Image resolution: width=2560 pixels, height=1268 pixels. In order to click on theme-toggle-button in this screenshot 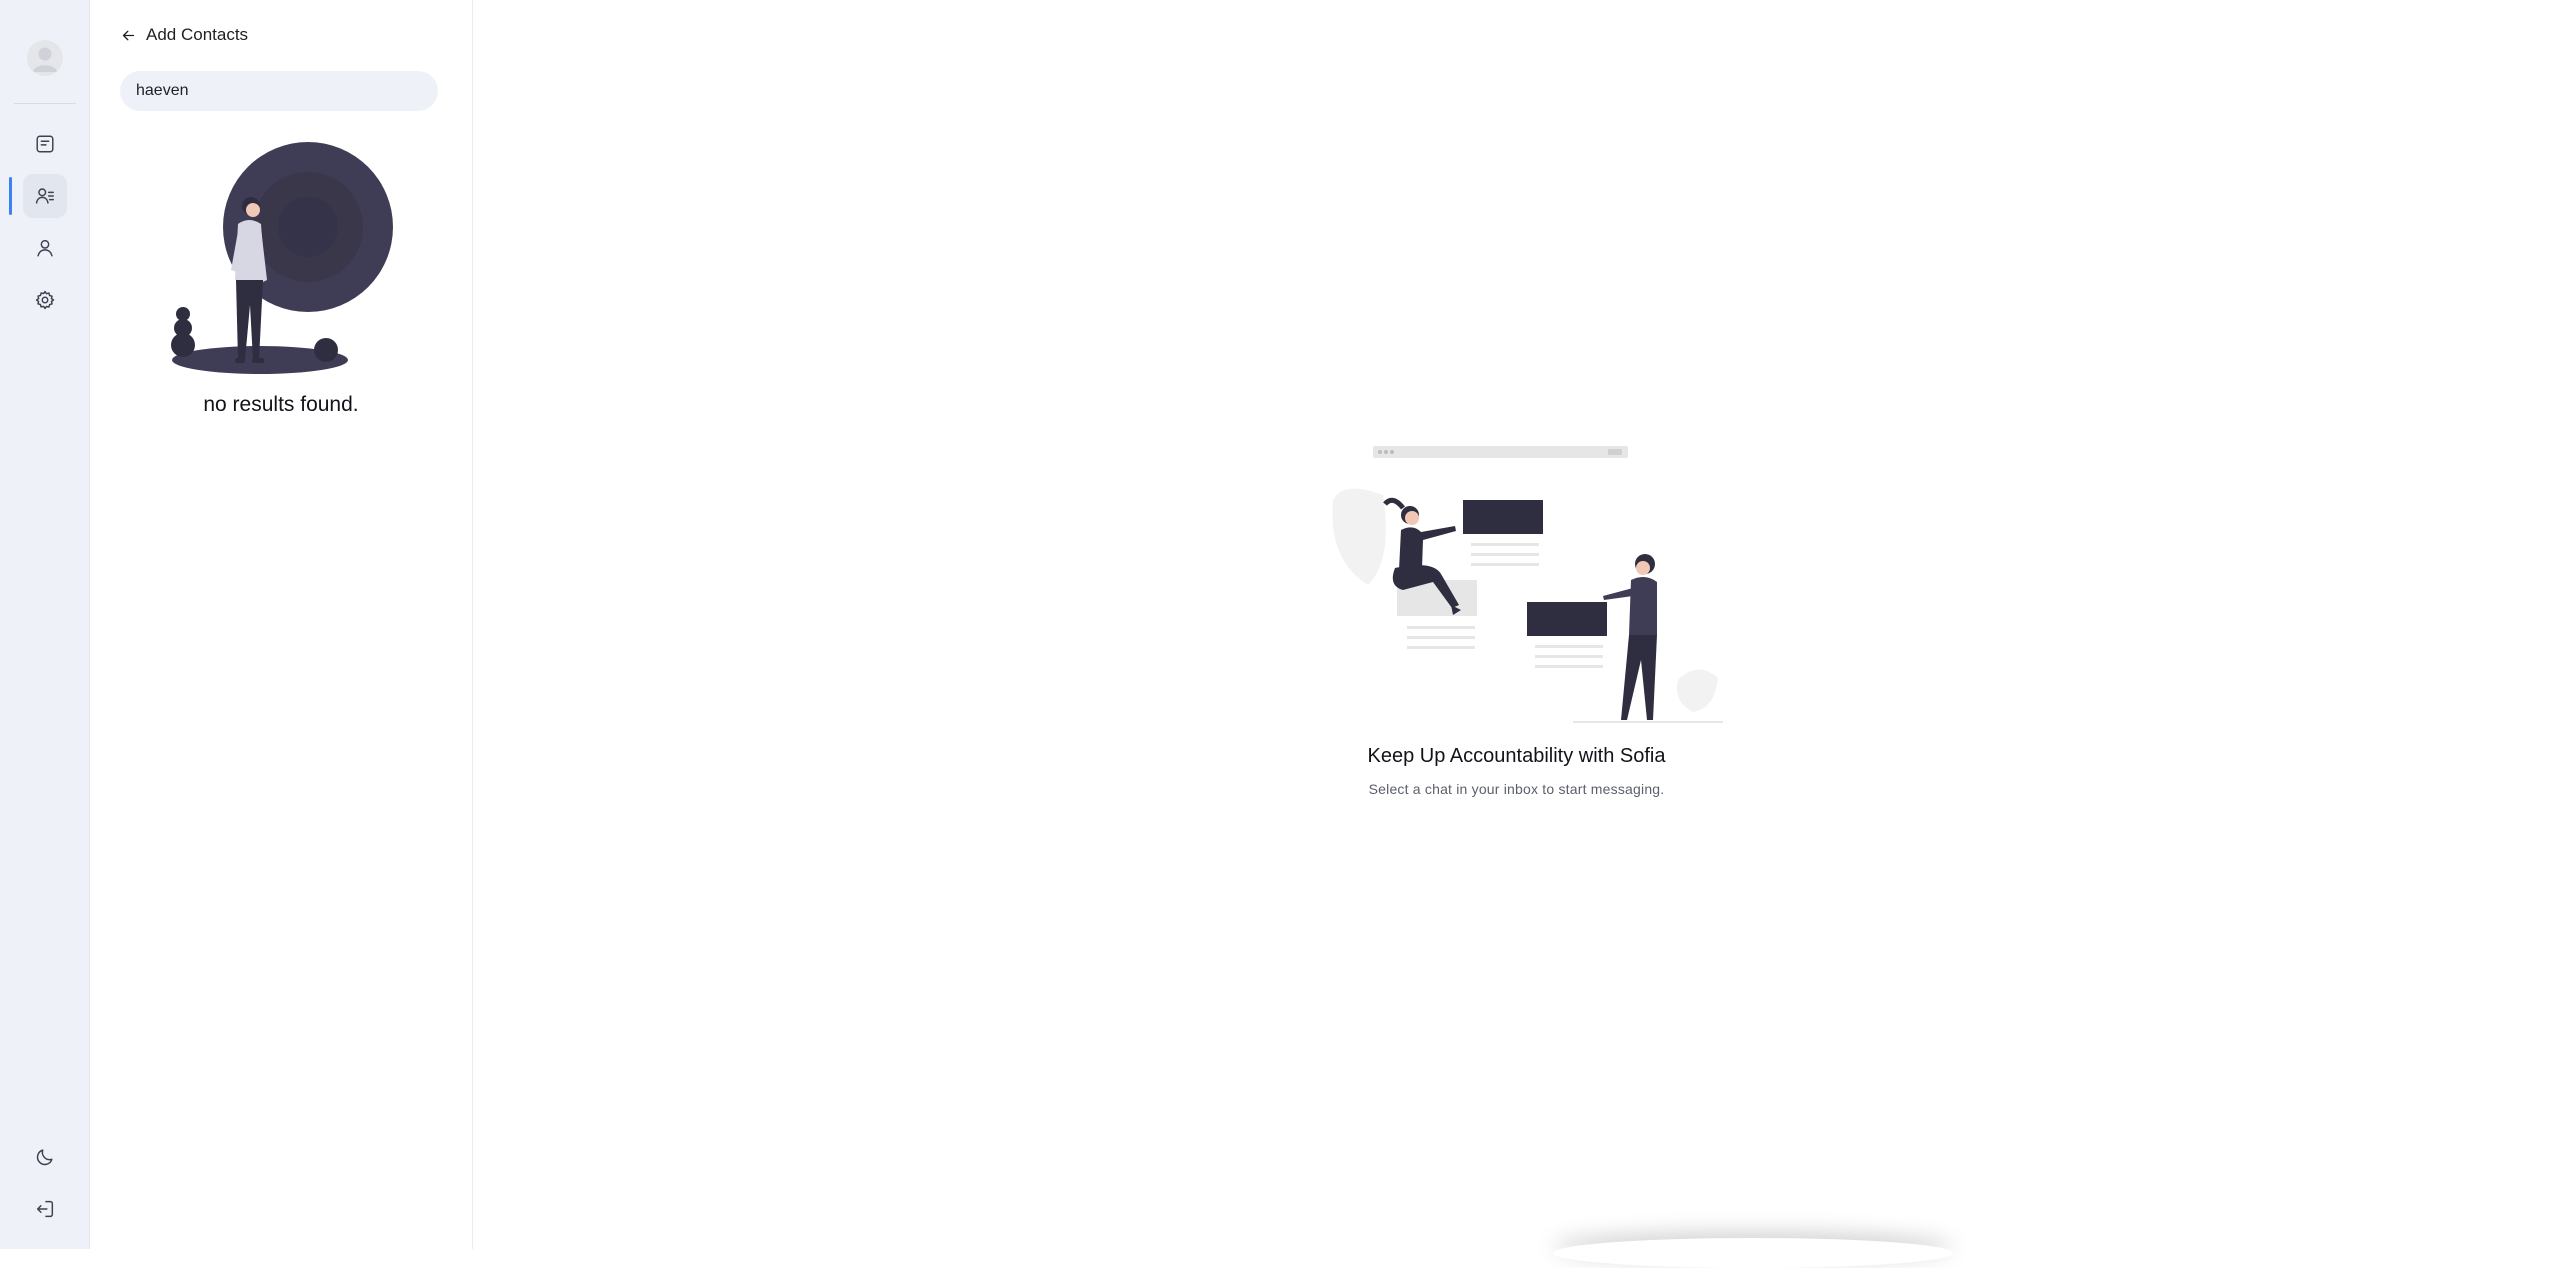, I will do `click(45, 1157)`.